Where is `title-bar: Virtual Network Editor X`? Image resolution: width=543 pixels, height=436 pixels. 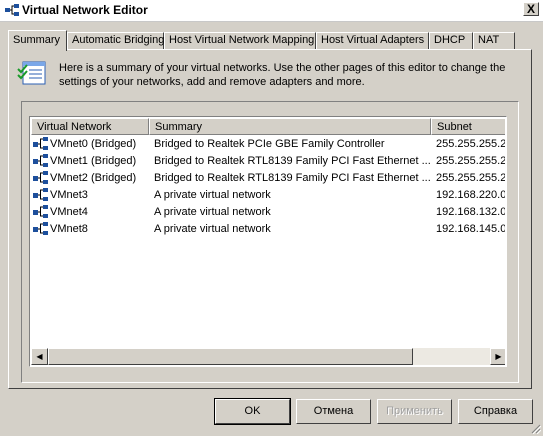 title-bar: Virtual Network Editor X is located at coordinates (271, 11).